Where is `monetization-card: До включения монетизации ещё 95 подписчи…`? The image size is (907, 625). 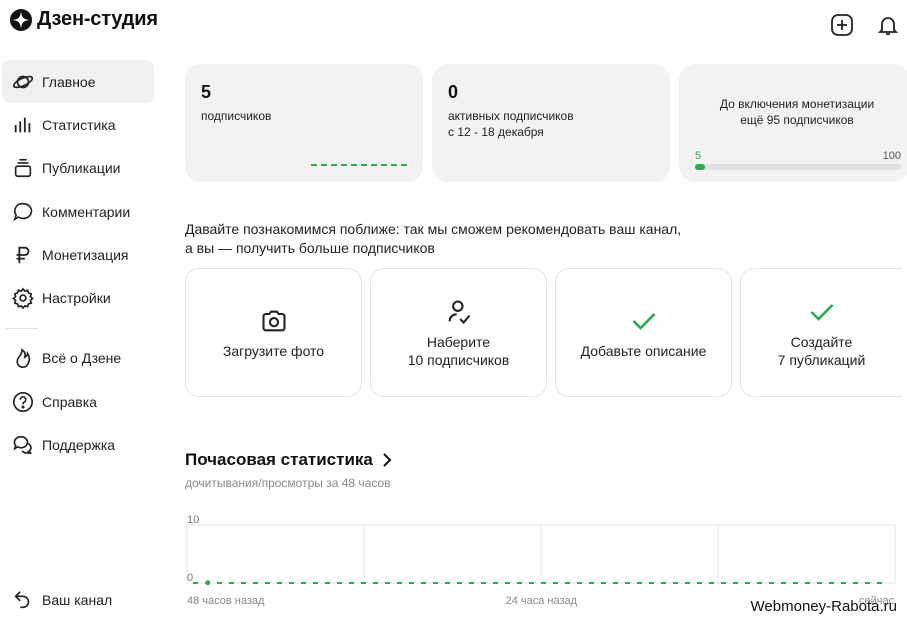 monetization-card: До включения монетизации ещё 95 подписчи… is located at coordinates (793, 123).